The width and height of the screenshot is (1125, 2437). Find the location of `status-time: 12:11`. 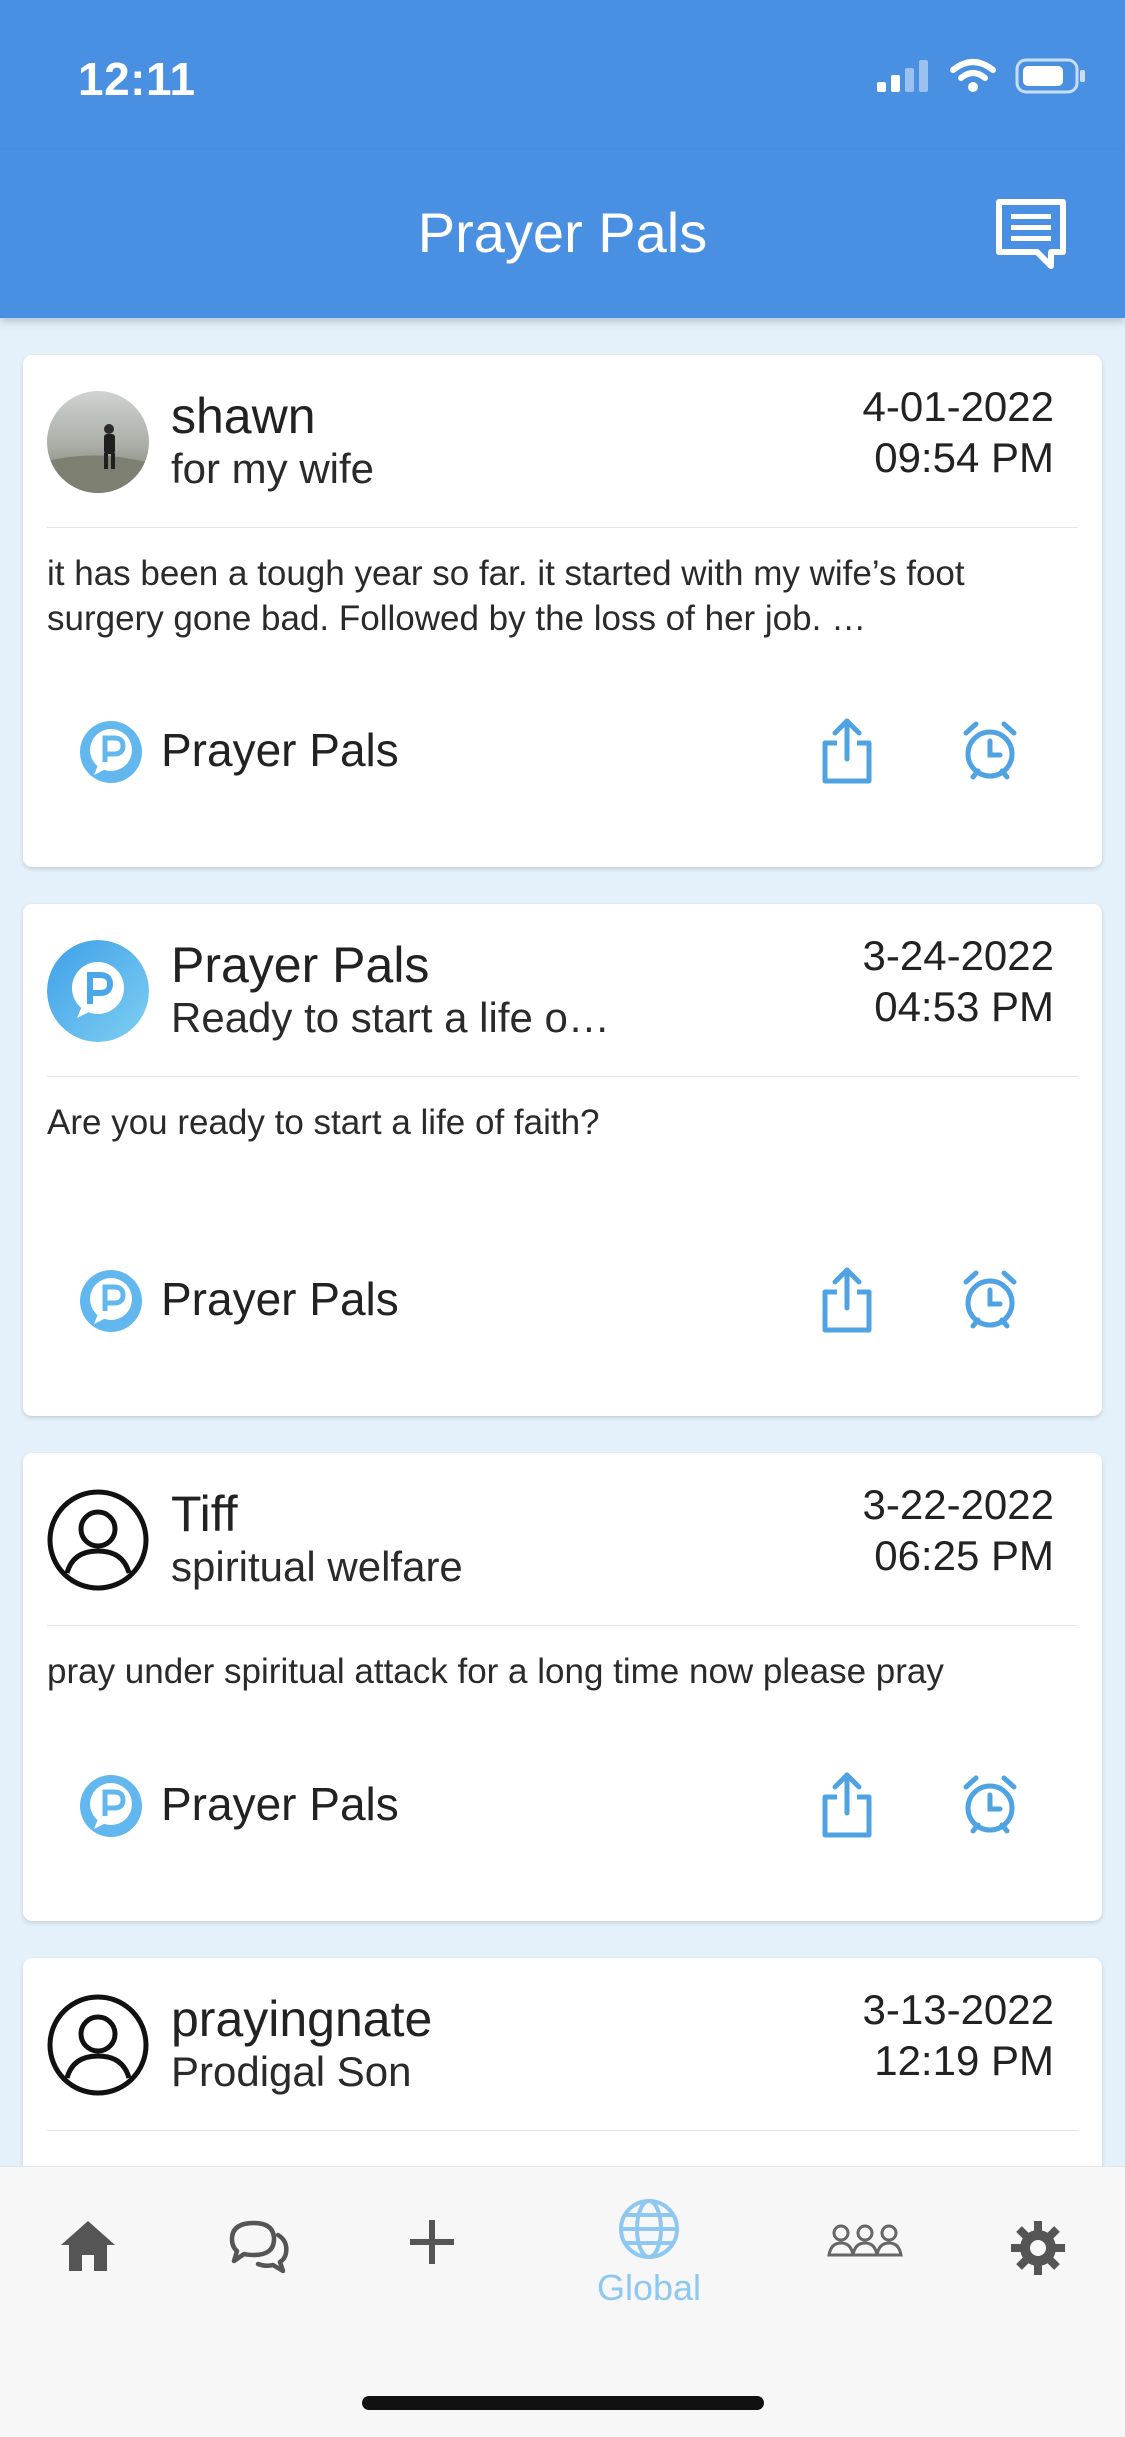

status-time: 12:11 is located at coordinates (137, 79).